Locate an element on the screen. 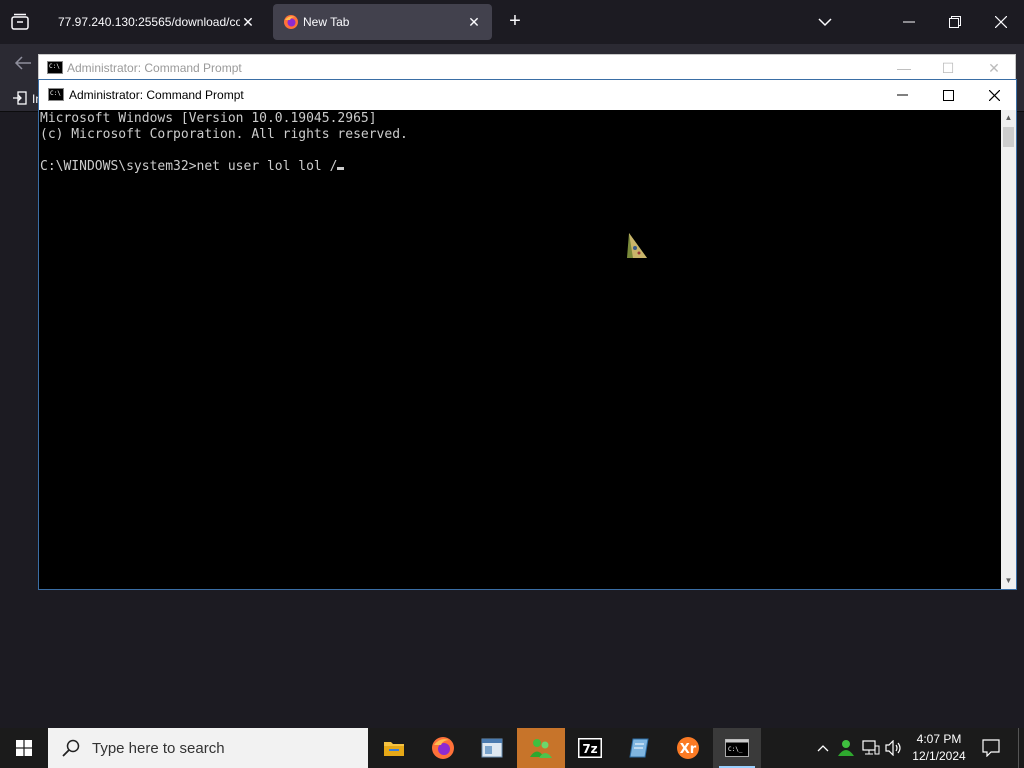 This screenshot has width=1024, height=768. show-hidden-icons-chevron-icon is located at coordinates (823, 748).